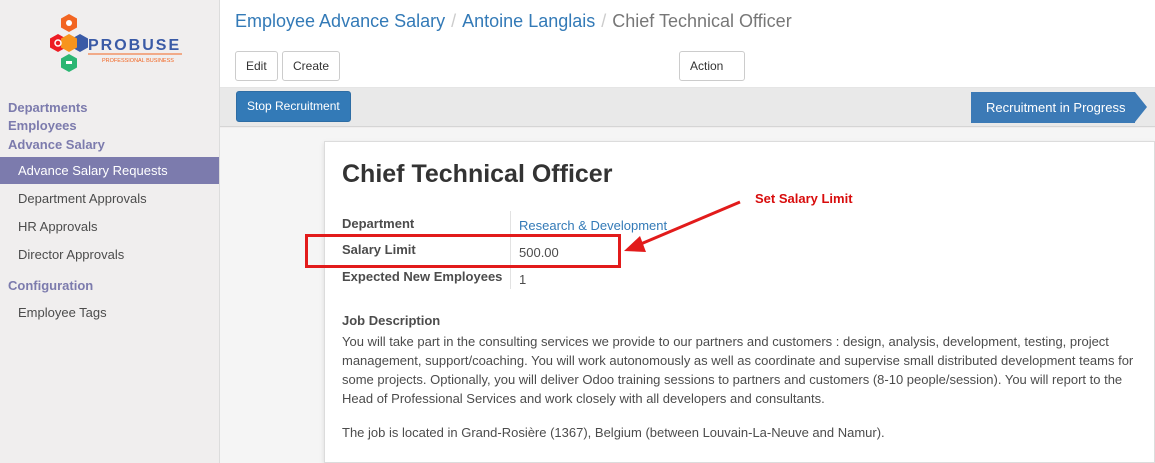 This screenshot has width=1155, height=463. Describe the element at coordinates (109, 198) in the screenshot. I see `menu-item-department-approvals: Department Approvals` at that location.